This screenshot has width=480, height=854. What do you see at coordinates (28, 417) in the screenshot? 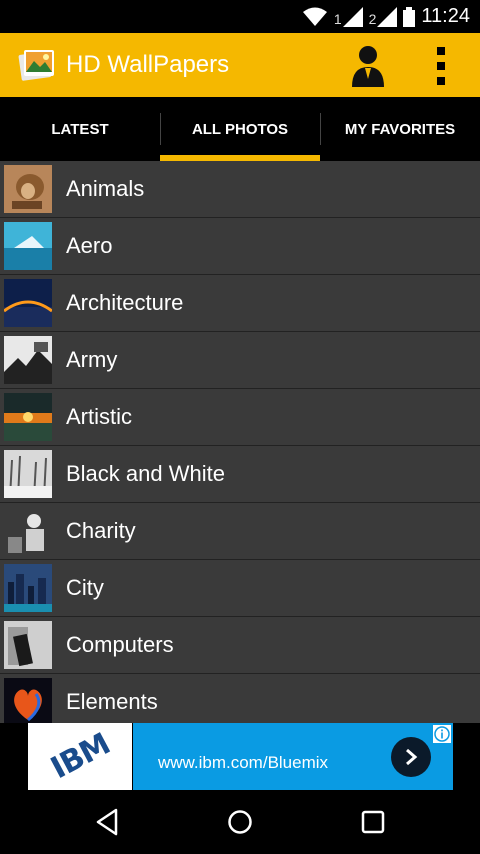
I see `artistic-thumbnail` at bounding box center [28, 417].